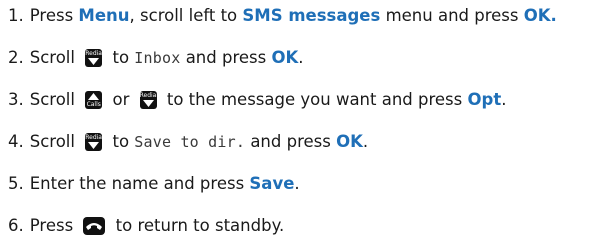 This screenshot has height=249, width=589. What do you see at coordinates (104, 15) in the screenshot?
I see `menu-key-label: Menu` at bounding box center [104, 15].